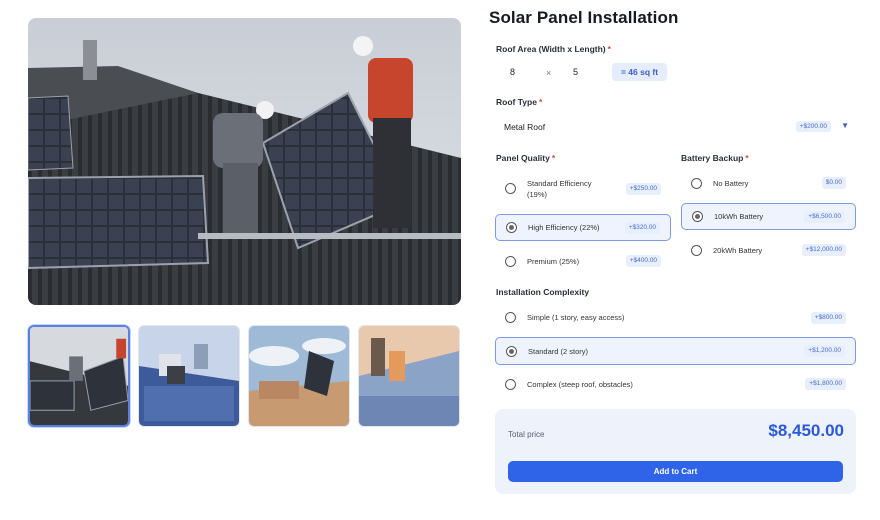 The image size is (880, 520). I want to click on battery-option-10kwh: 10kWh Battery +$6,500.00, so click(768, 216).